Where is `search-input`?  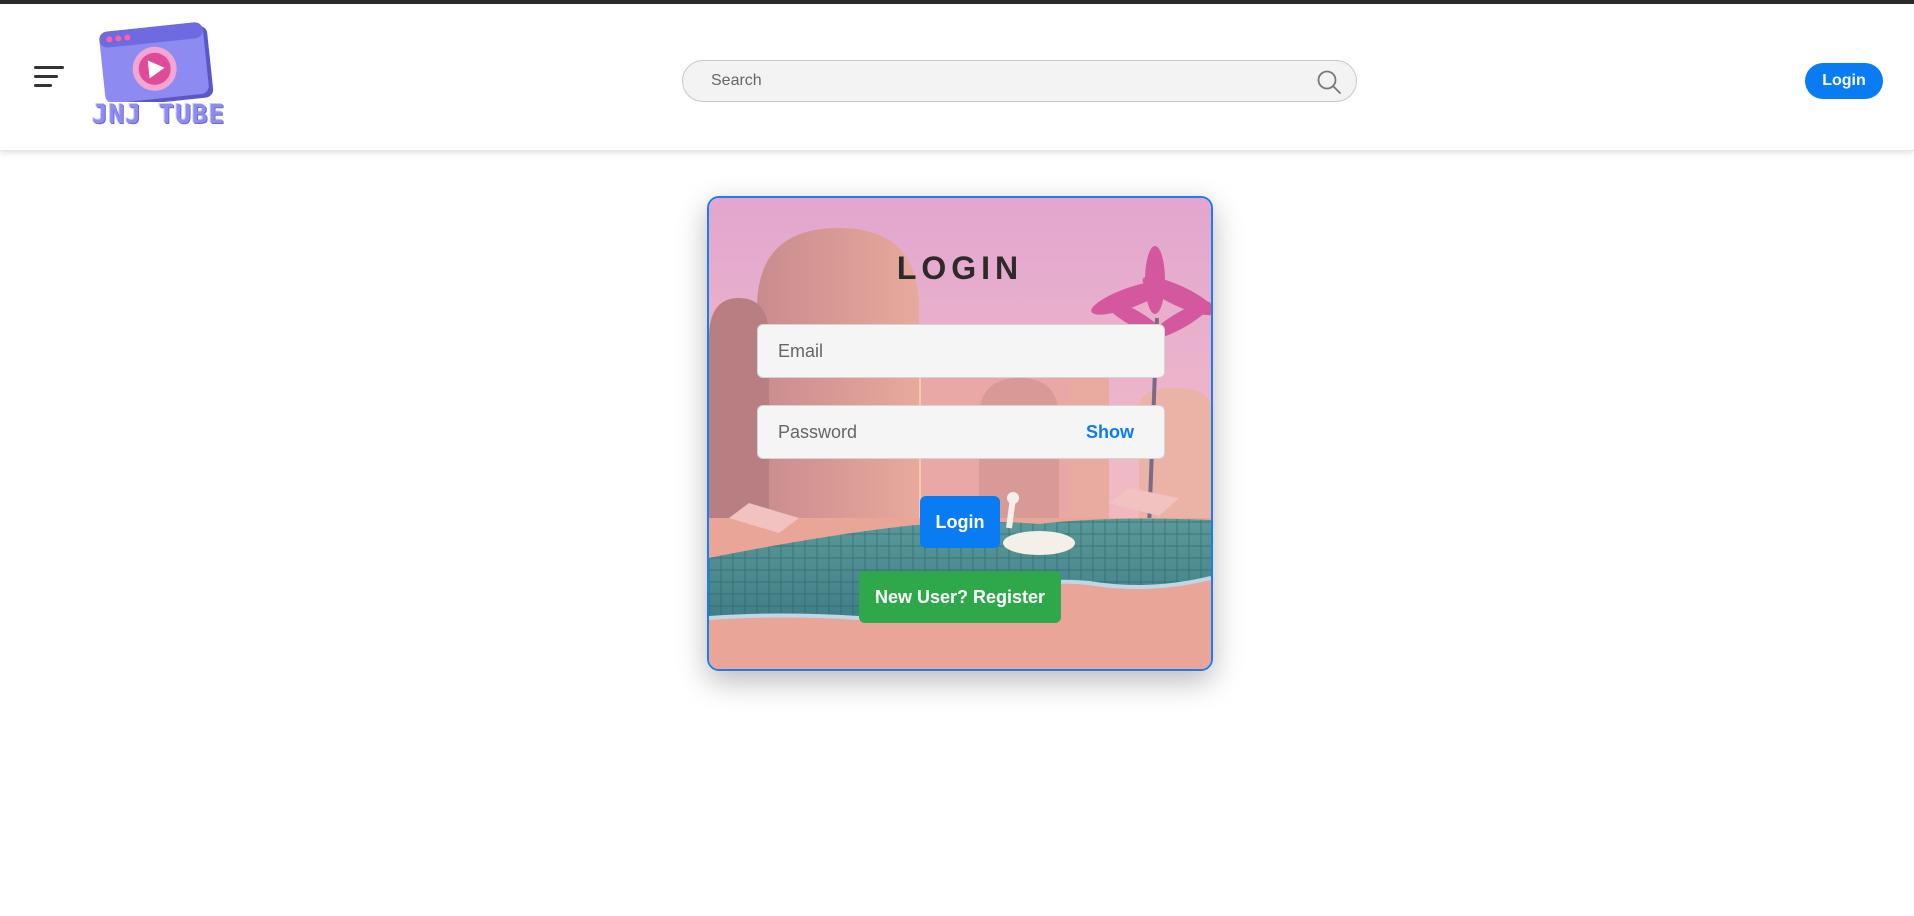 search-input is located at coordinates (993, 81).